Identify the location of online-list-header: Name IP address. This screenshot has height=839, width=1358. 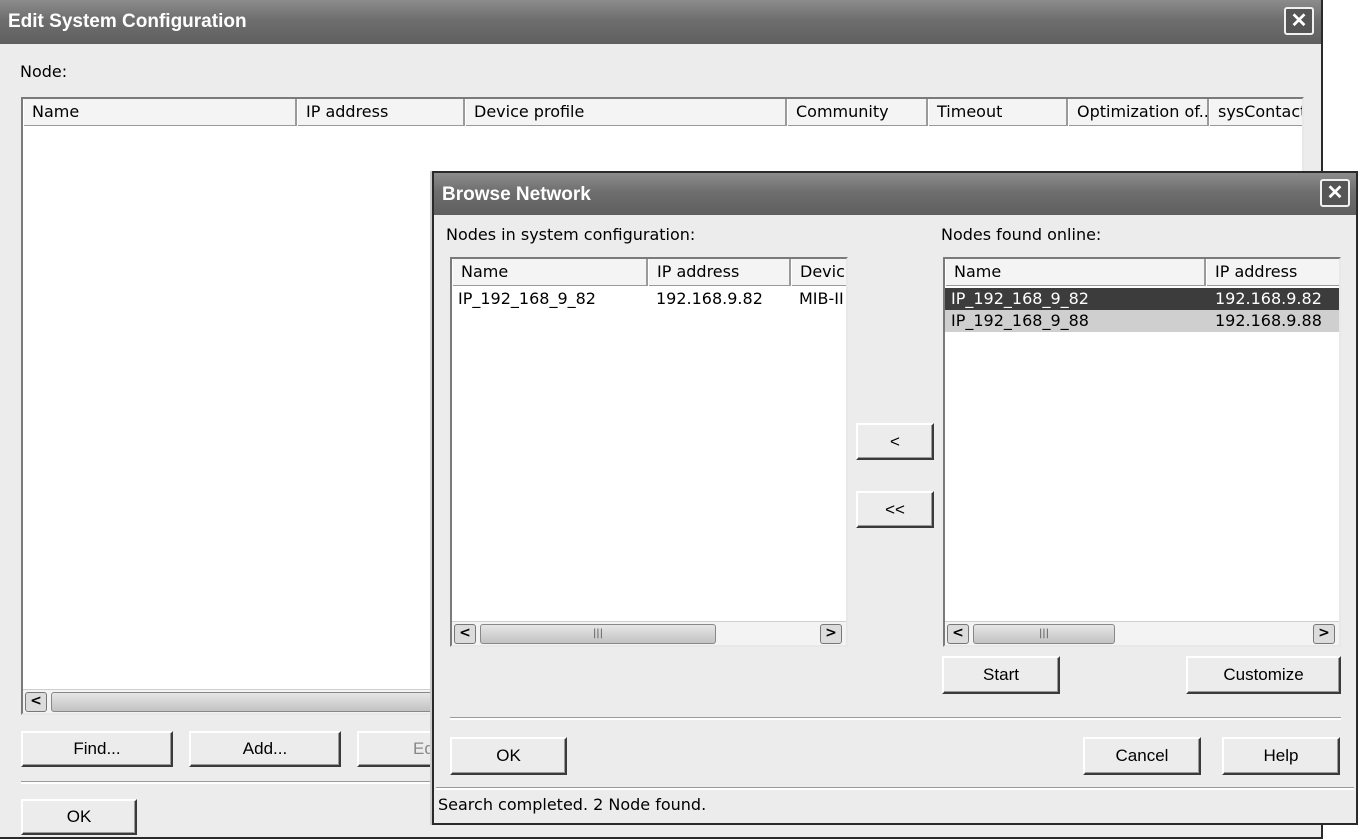
(1142, 272).